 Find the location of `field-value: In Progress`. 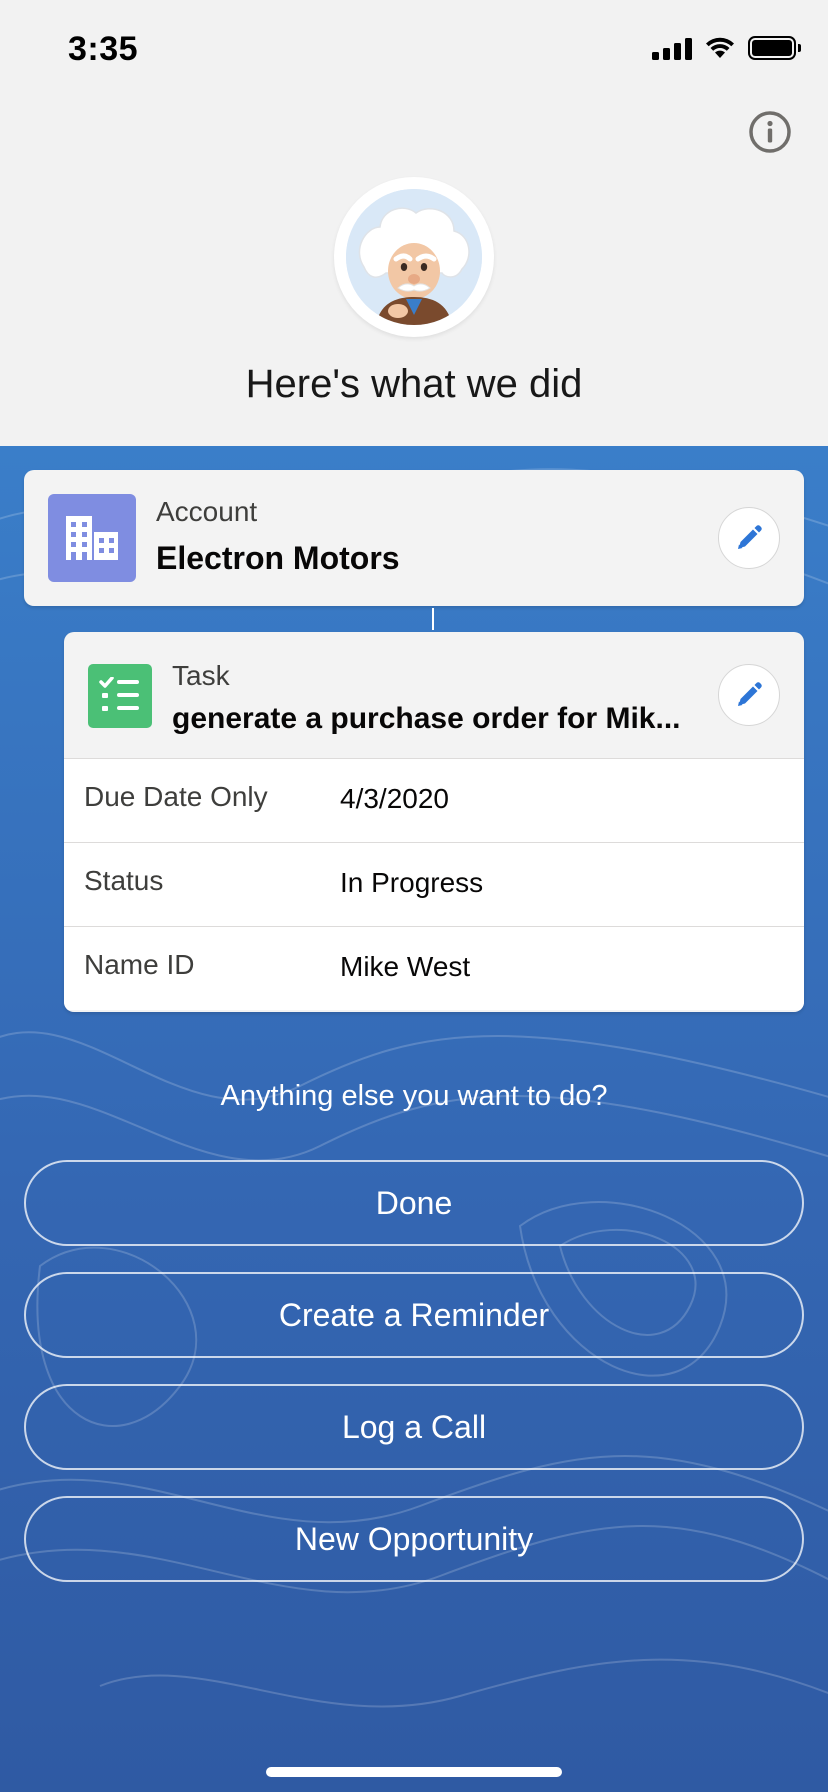

field-value: In Progress is located at coordinates (412, 882).